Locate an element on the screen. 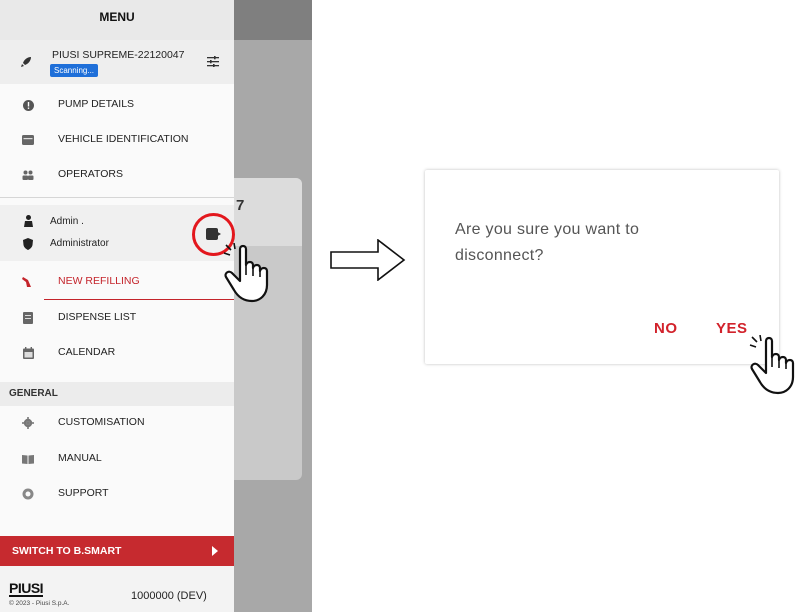 This screenshot has height=612, width=812. menu-item-calendar: CALENDAR is located at coordinates (117, 353).